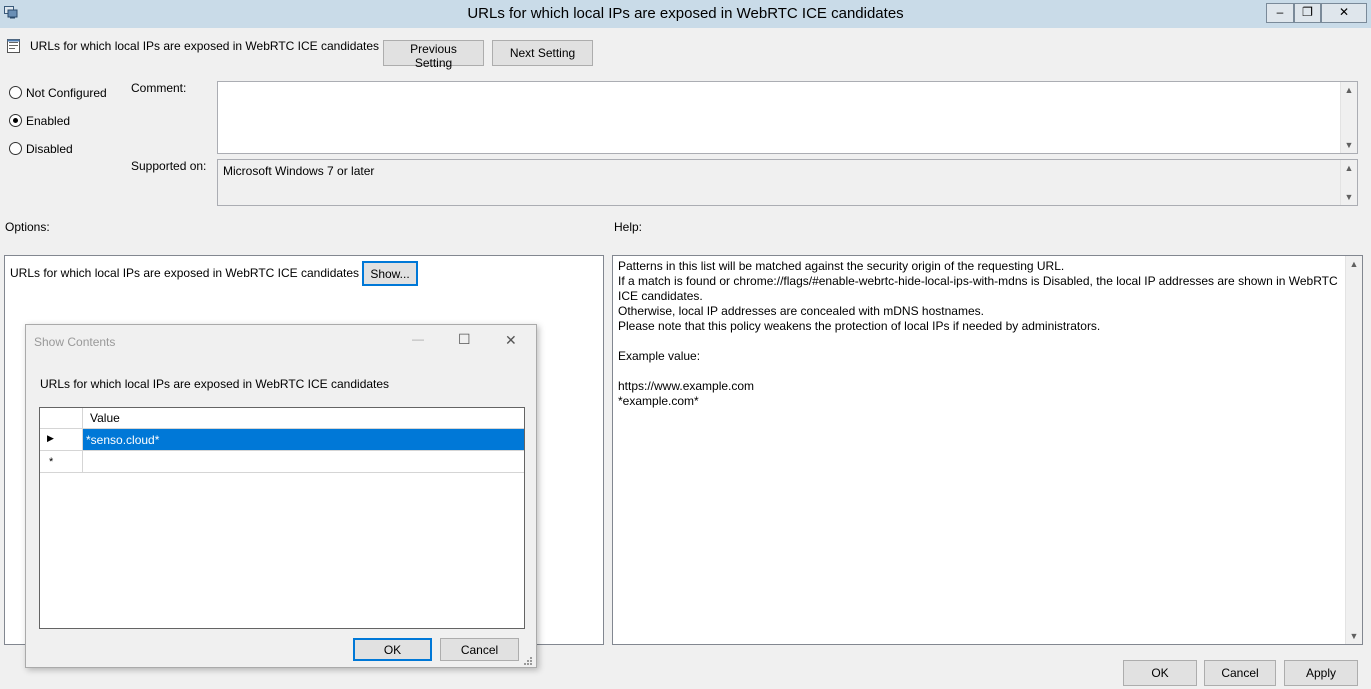  What do you see at coordinates (105, 418) in the screenshot?
I see `value-column-header-label: Value` at bounding box center [105, 418].